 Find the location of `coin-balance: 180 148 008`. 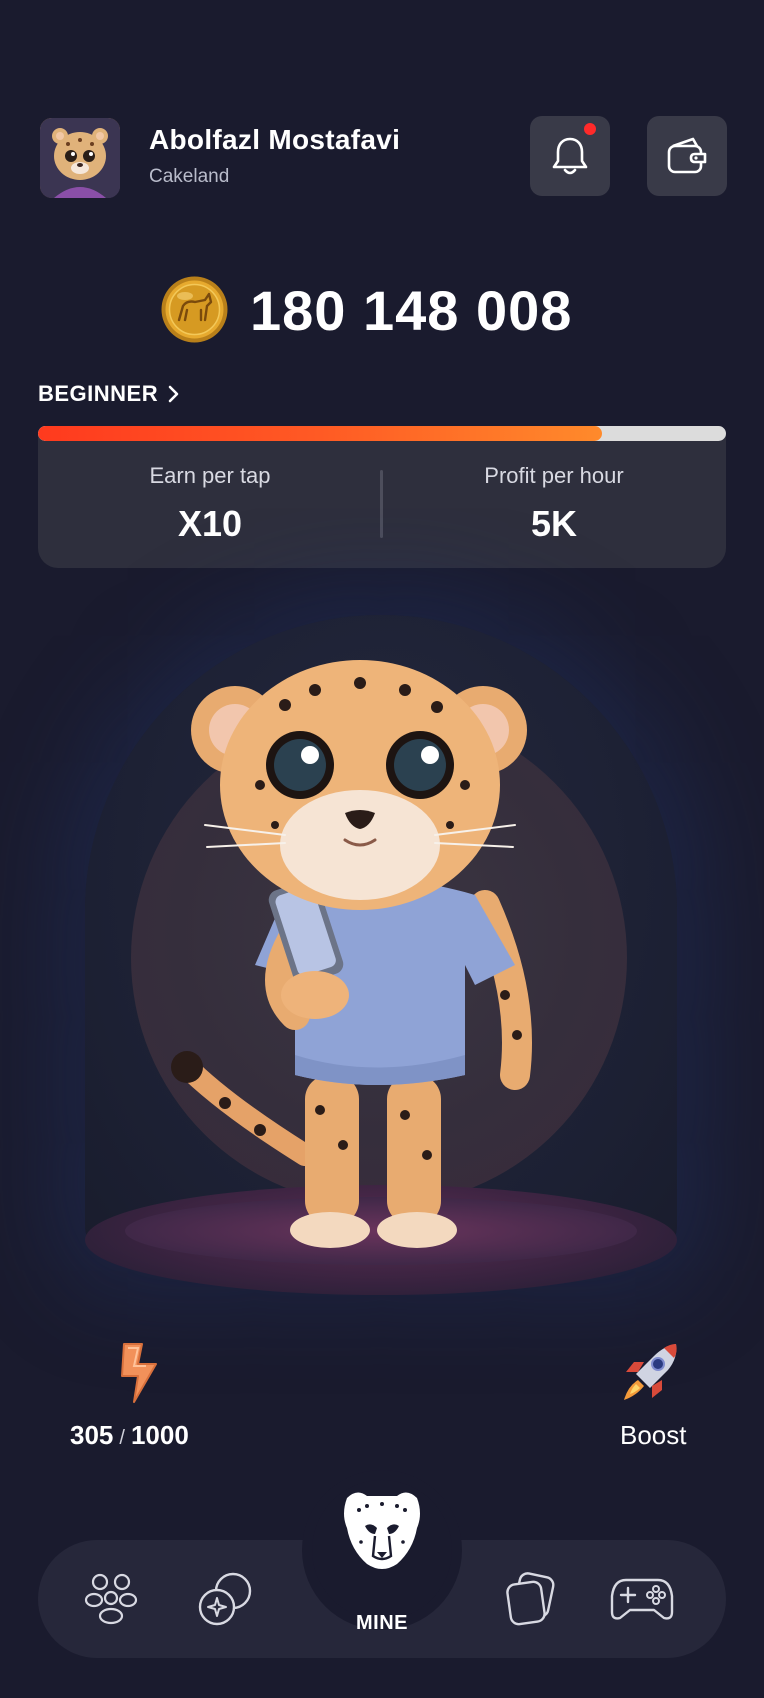

coin-balance: 180 148 008 is located at coordinates (411, 310).